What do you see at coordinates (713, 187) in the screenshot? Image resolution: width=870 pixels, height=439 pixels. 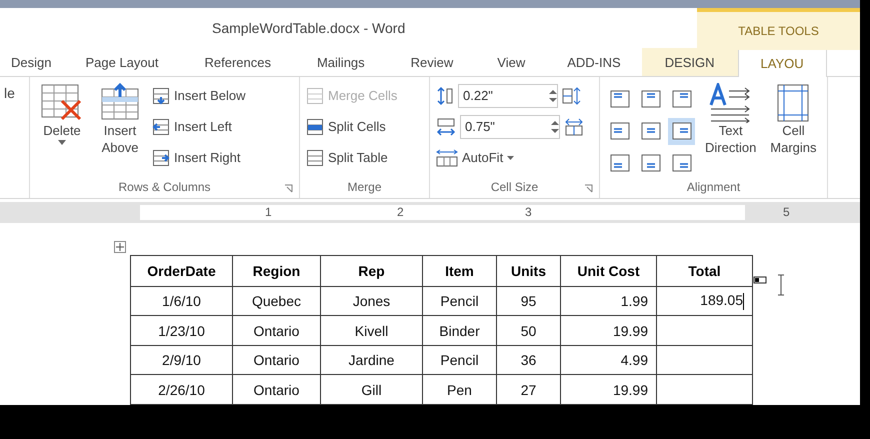 I see `group-label: Alignment` at bounding box center [713, 187].